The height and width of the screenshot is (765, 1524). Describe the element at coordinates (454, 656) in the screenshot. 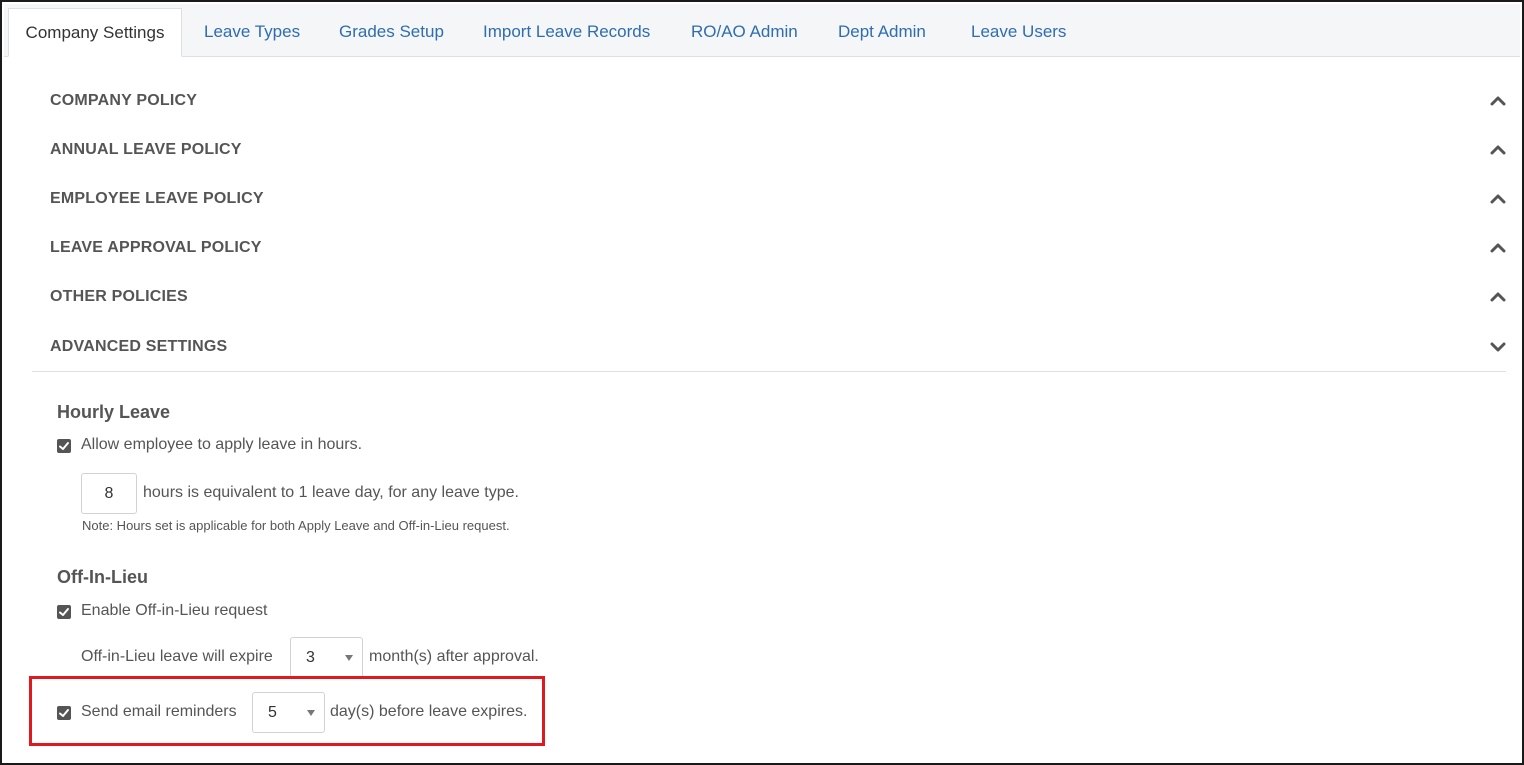

I see `expire-suffix-label: month(s) after approval.` at that location.